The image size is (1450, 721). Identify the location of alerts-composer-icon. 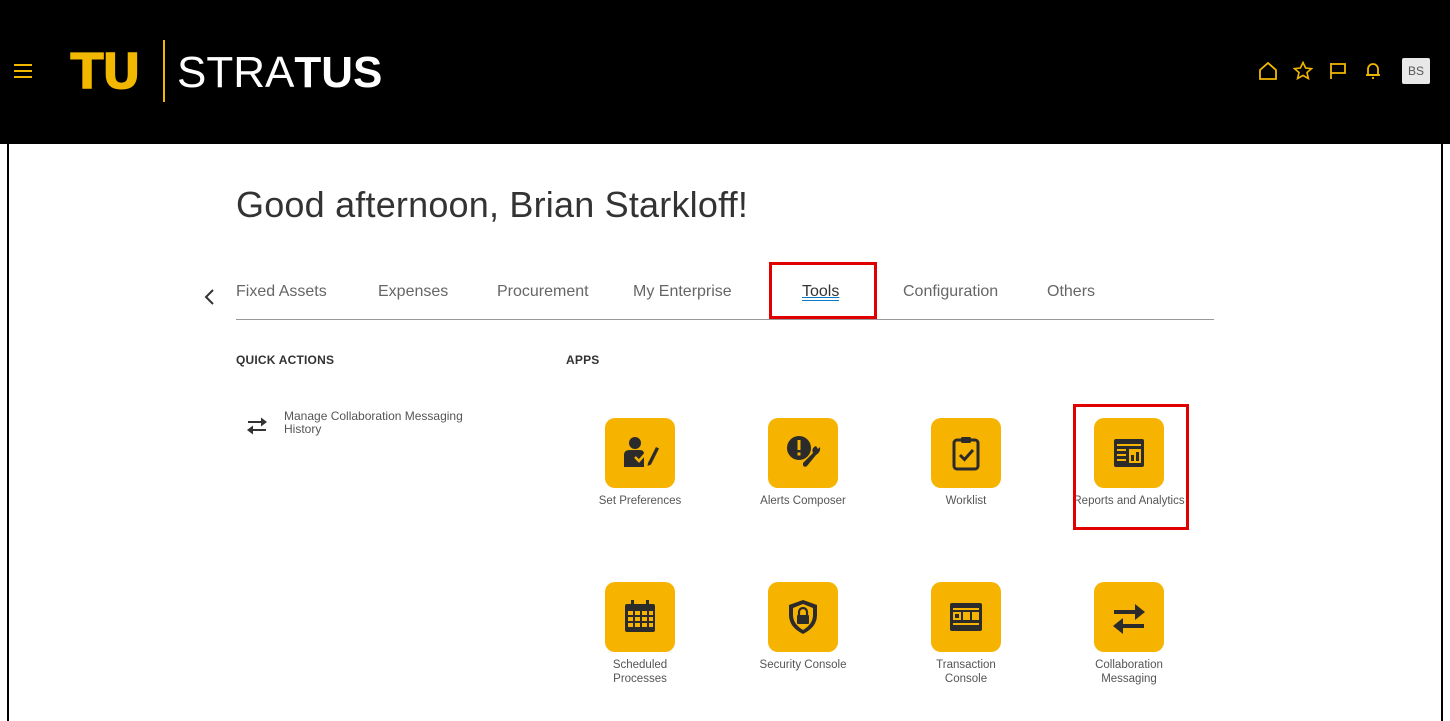
(804, 451).